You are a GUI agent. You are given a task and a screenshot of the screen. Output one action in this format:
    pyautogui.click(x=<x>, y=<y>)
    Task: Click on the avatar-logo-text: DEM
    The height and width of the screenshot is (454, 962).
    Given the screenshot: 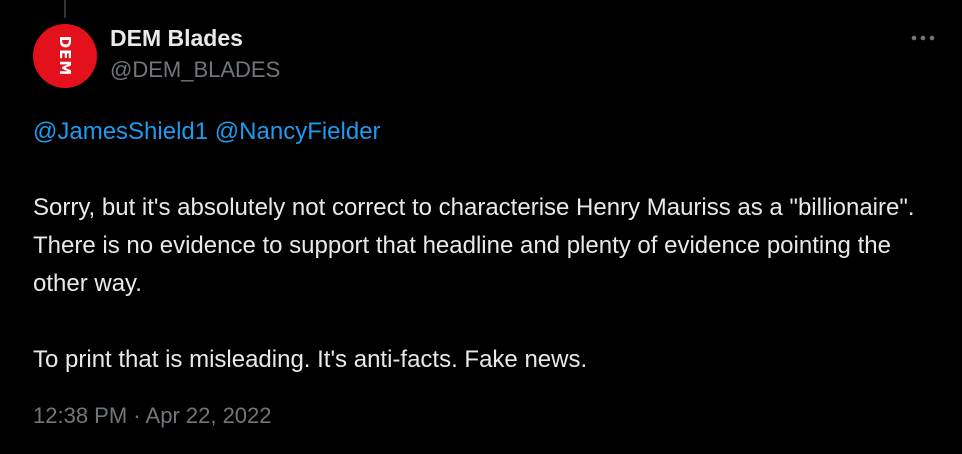 What is the action you would take?
    pyautogui.click(x=65, y=56)
    